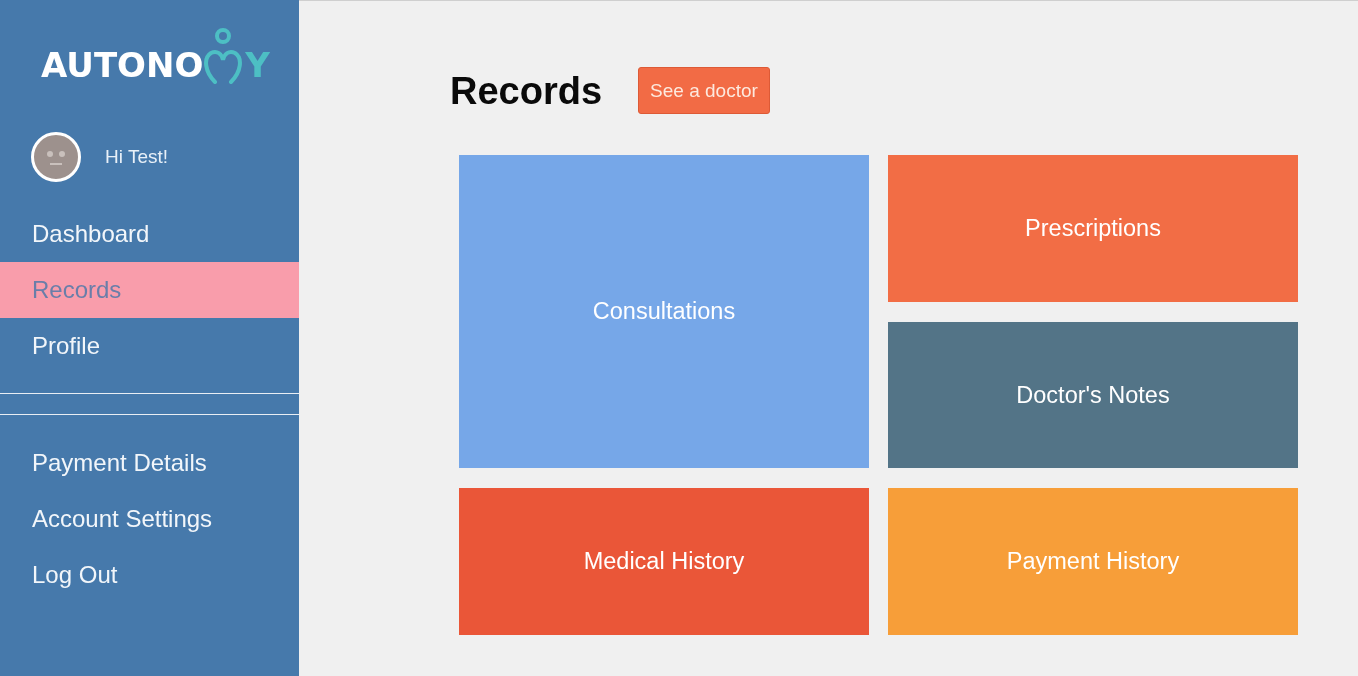 This screenshot has width=1358, height=676. I want to click on logo-wordmark: Y, so click(257, 66).